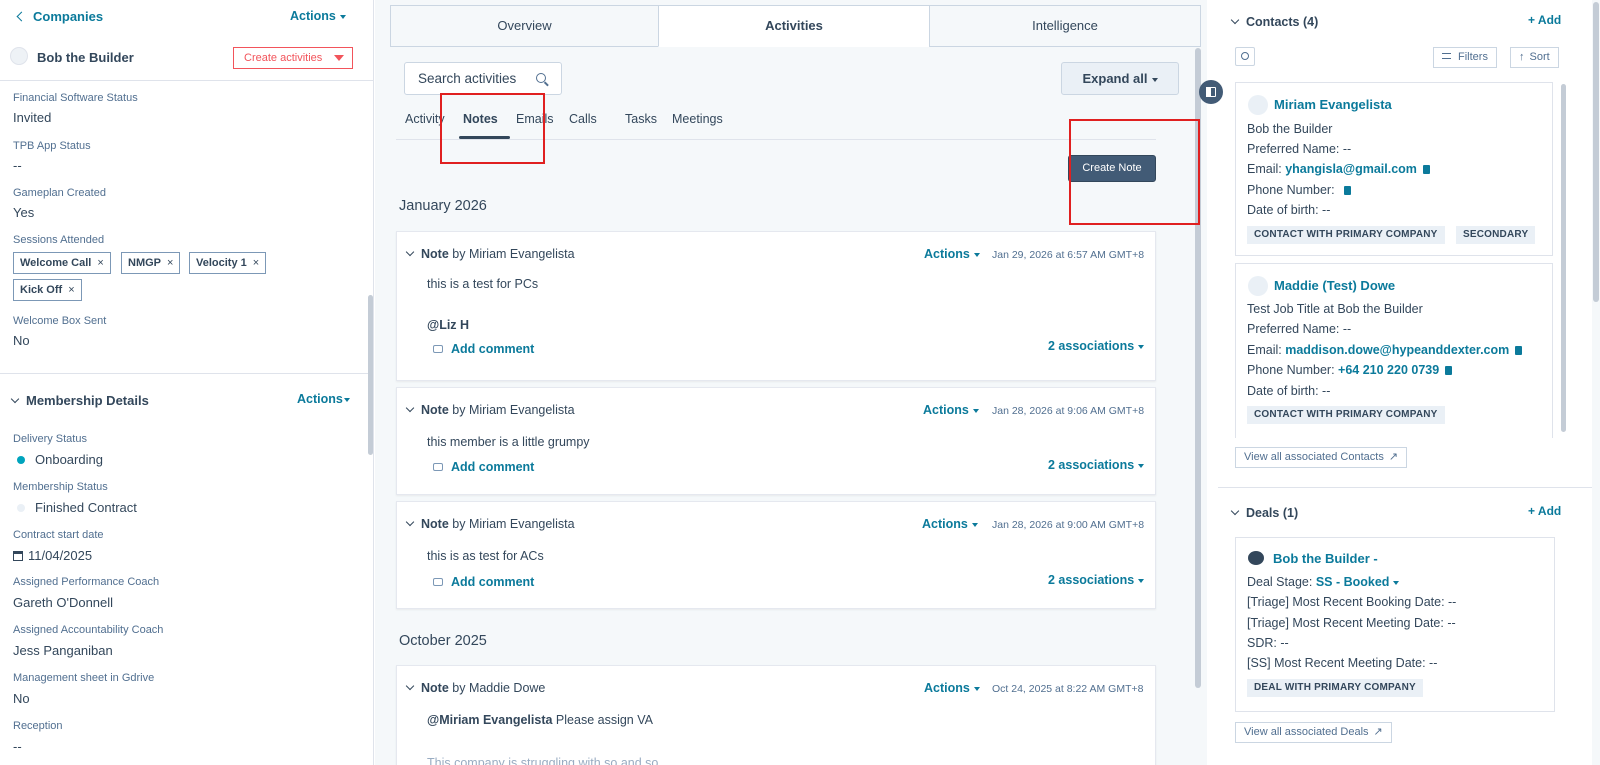 This screenshot has height=765, width=1600. What do you see at coordinates (1264, 512) in the screenshot?
I see `deals-section-toggle: Deals (1)` at bounding box center [1264, 512].